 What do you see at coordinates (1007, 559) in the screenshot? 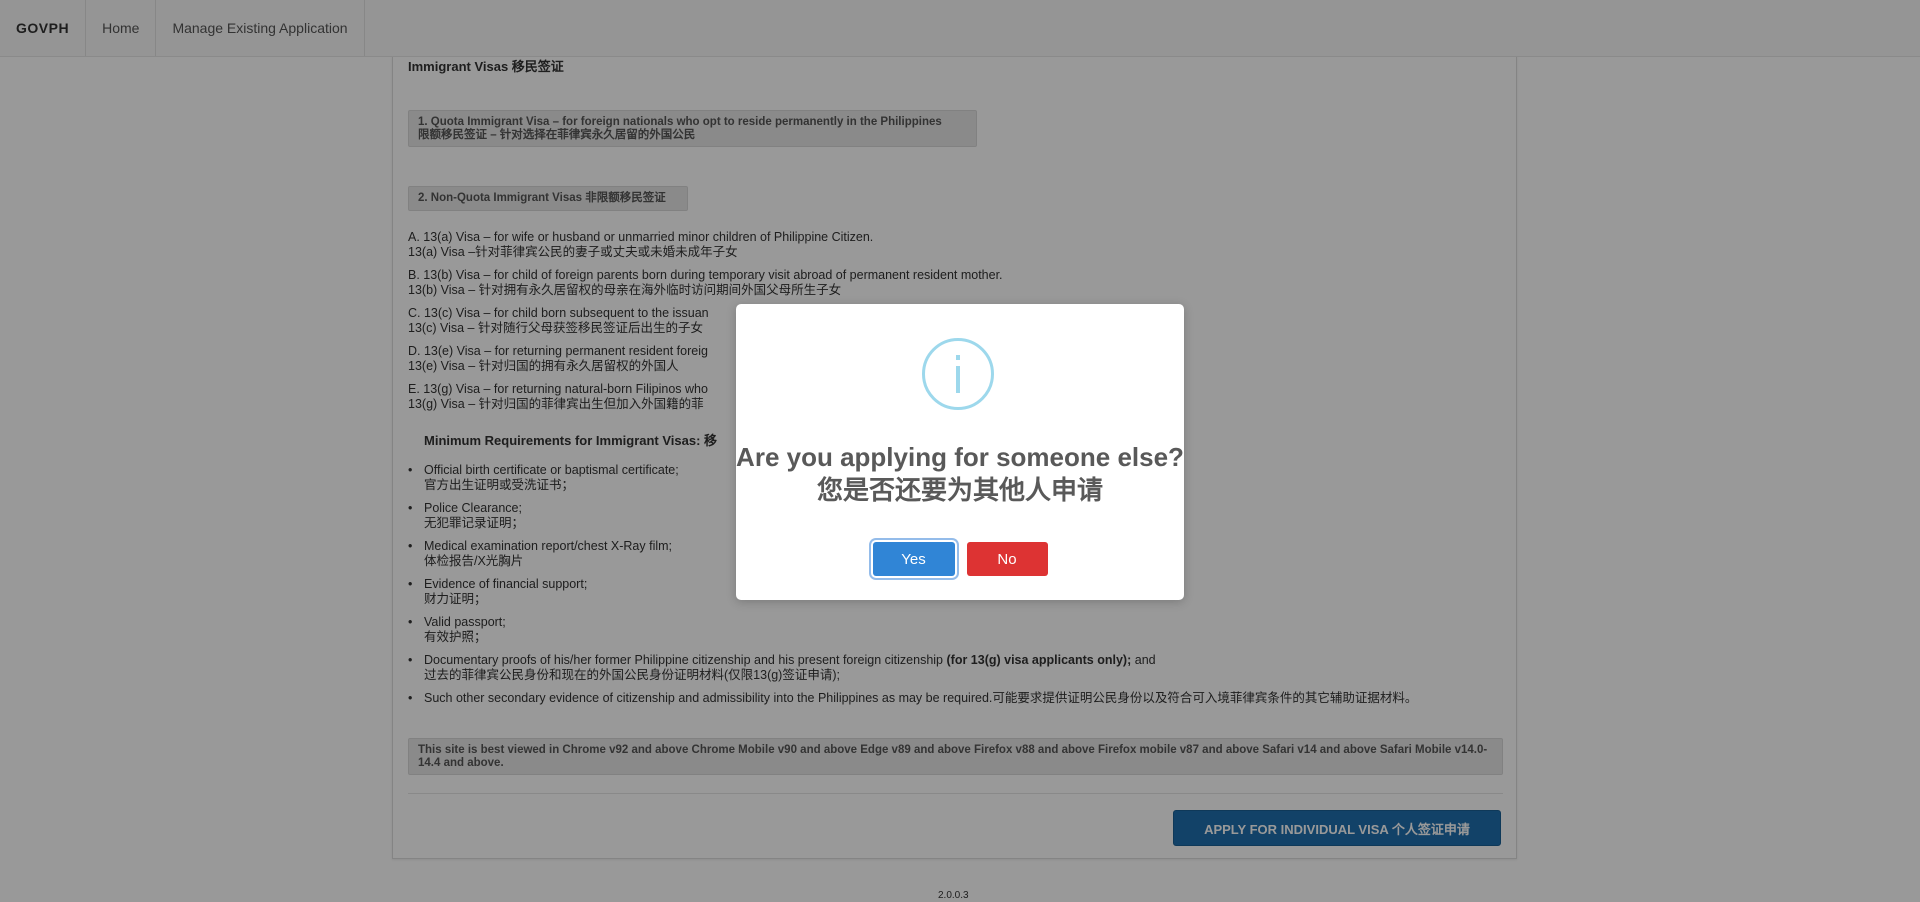
I see `no-button: No` at bounding box center [1007, 559].